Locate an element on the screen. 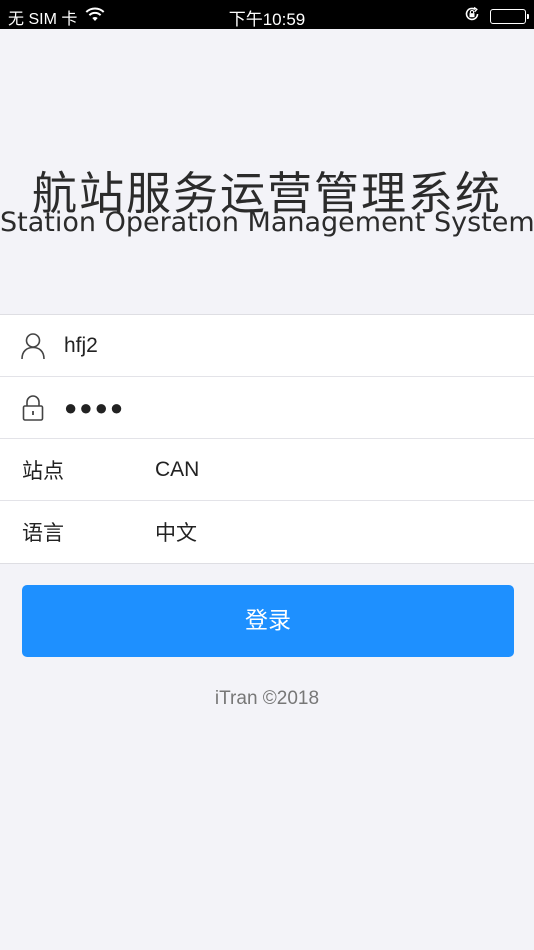 The image size is (534, 950). status-time: 下午10:59 is located at coordinates (267, 19).